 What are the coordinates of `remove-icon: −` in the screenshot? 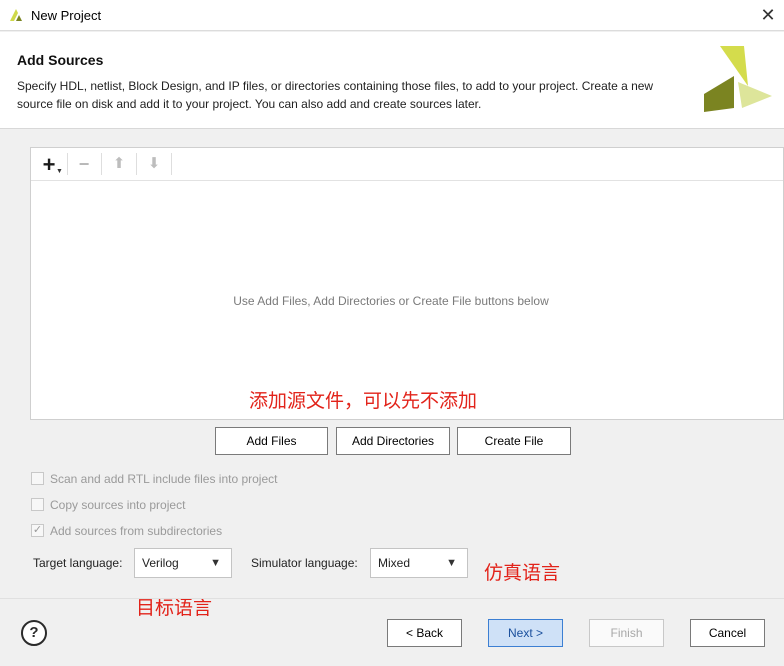 It's located at (84, 164).